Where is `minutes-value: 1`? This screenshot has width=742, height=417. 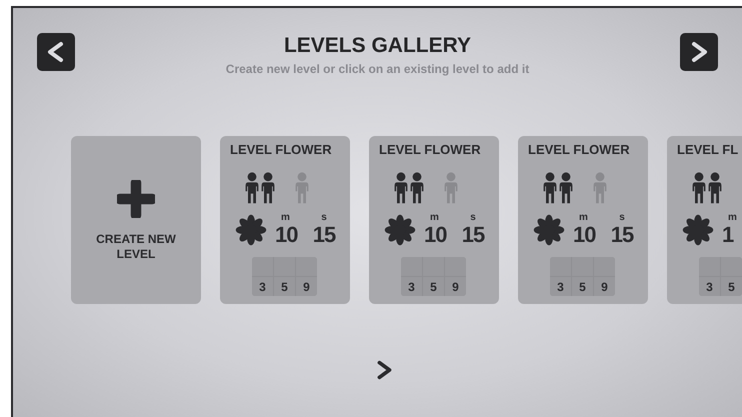
minutes-value: 1 is located at coordinates (728, 235).